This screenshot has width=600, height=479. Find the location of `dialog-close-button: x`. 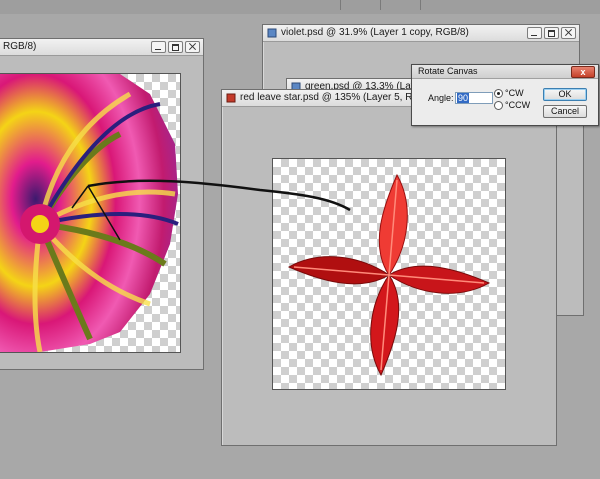

dialog-close-button: x is located at coordinates (583, 72).